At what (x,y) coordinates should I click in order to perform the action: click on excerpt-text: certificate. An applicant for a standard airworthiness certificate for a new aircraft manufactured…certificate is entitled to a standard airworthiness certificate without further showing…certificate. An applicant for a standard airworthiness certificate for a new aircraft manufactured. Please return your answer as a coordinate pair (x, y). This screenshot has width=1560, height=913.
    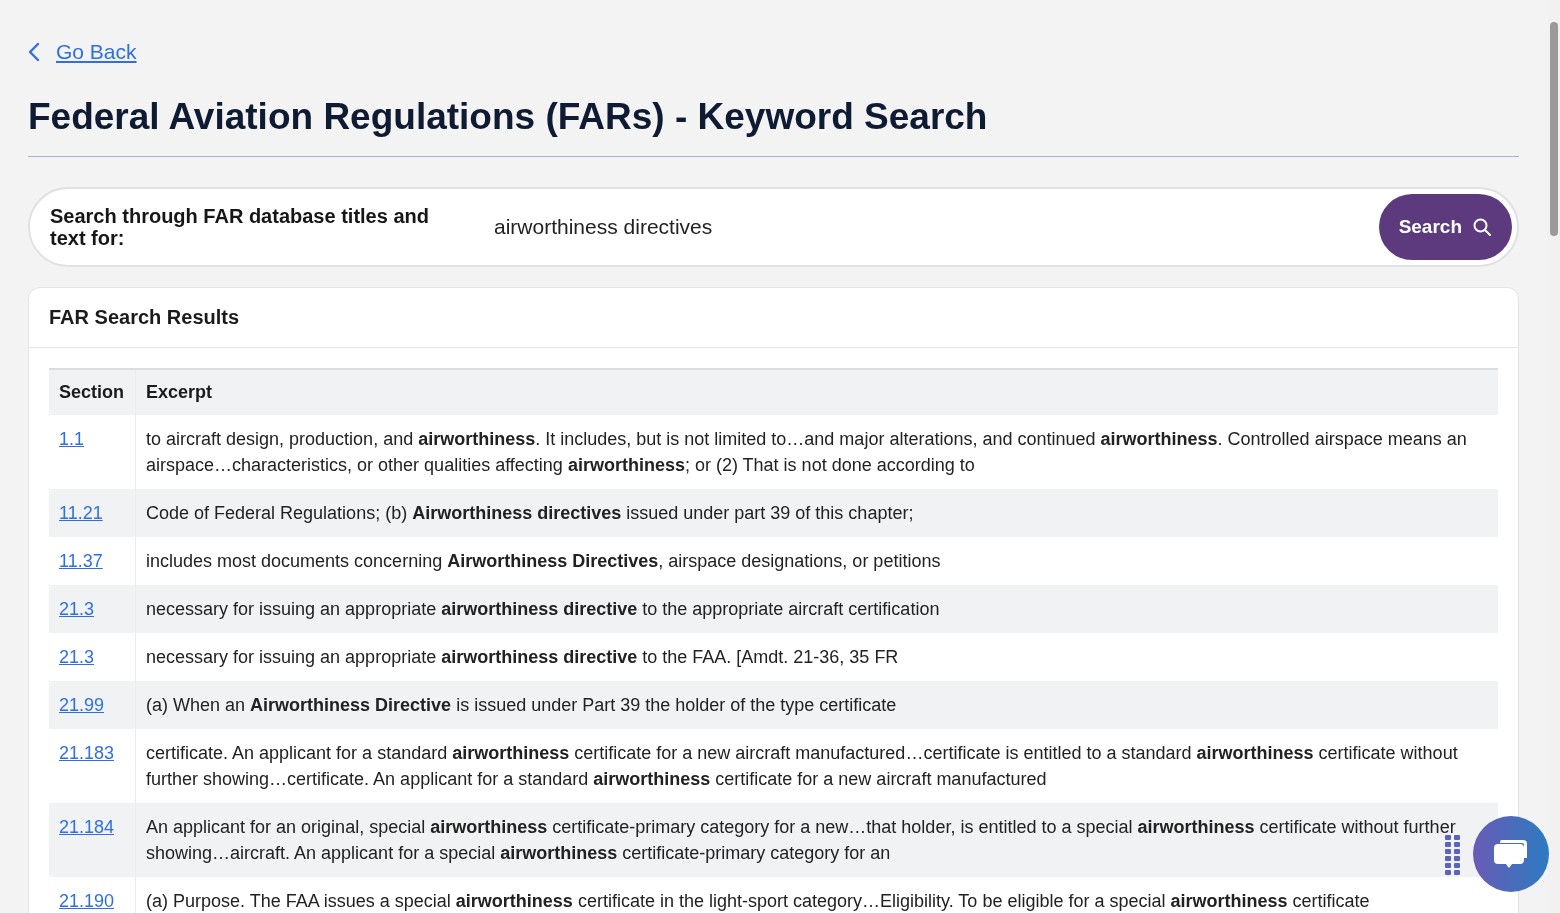
    Looking at the image, I should click on (802, 766).